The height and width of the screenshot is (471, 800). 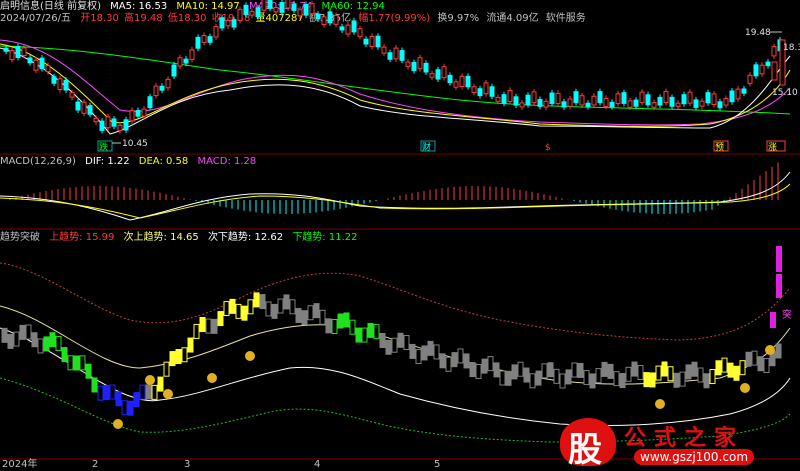 What do you see at coordinates (787, 314) in the screenshot?
I see `breakout-tag: 突` at bounding box center [787, 314].